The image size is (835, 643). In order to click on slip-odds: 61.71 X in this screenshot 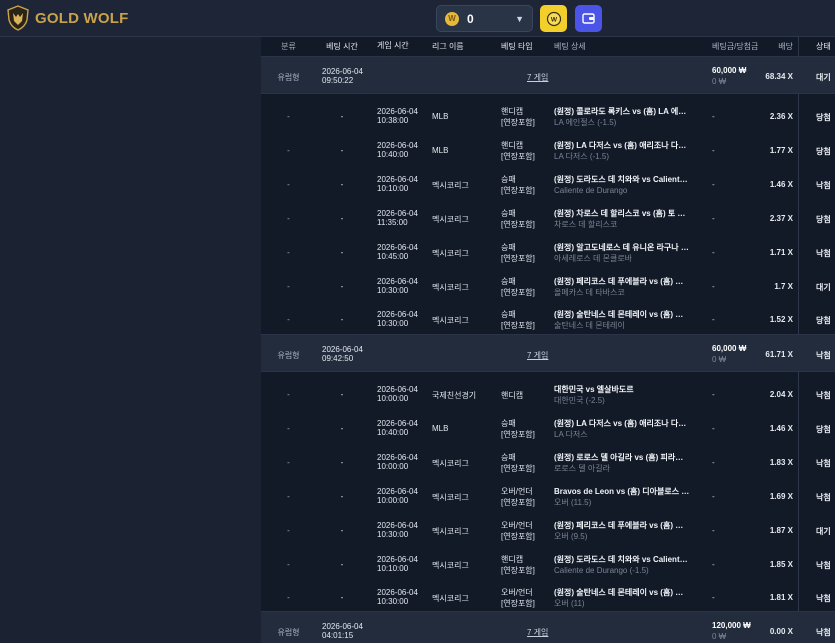, I will do `click(779, 354)`.